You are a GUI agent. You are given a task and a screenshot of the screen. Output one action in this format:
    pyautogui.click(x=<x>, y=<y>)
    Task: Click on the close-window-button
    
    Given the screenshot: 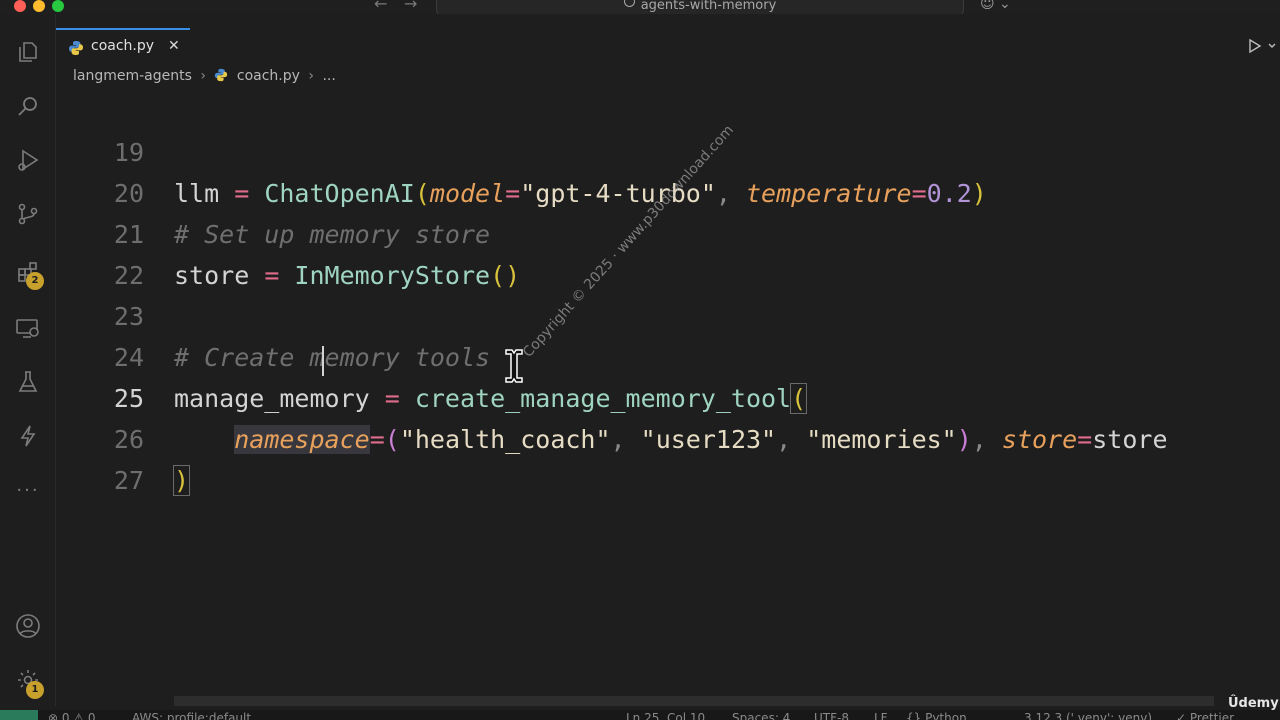 What is the action you would take?
    pyautogui.click(x=20, y=6)
    